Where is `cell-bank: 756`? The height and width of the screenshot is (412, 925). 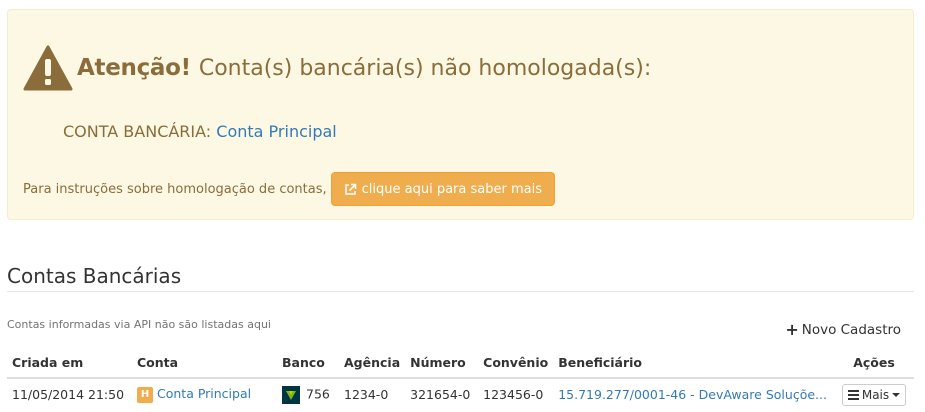 cell-bank: 756 is located at coordinates (308, 394).